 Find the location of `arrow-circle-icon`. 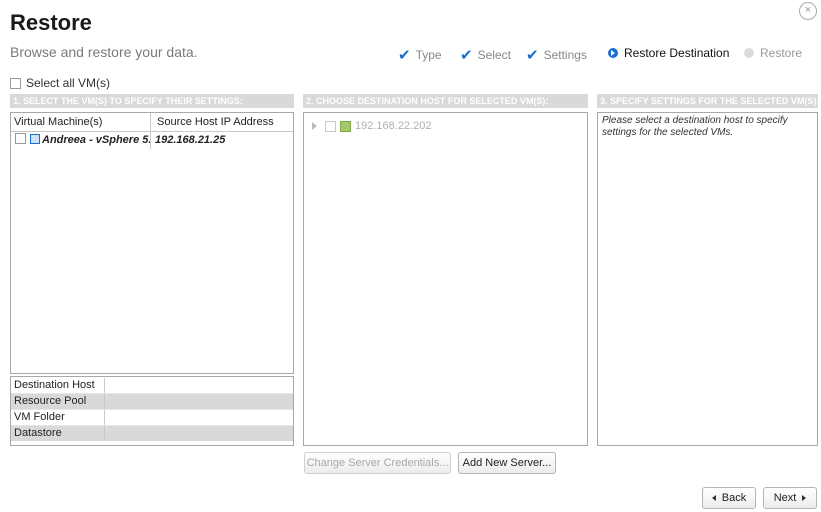

arrow-circle-icon is located at coordinates (613, 53).